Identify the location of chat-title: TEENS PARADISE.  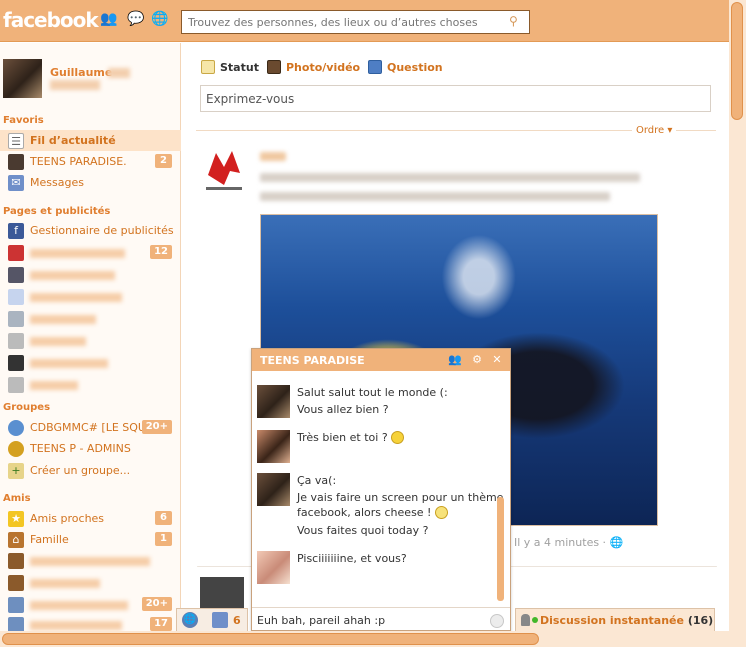
(312, 360).